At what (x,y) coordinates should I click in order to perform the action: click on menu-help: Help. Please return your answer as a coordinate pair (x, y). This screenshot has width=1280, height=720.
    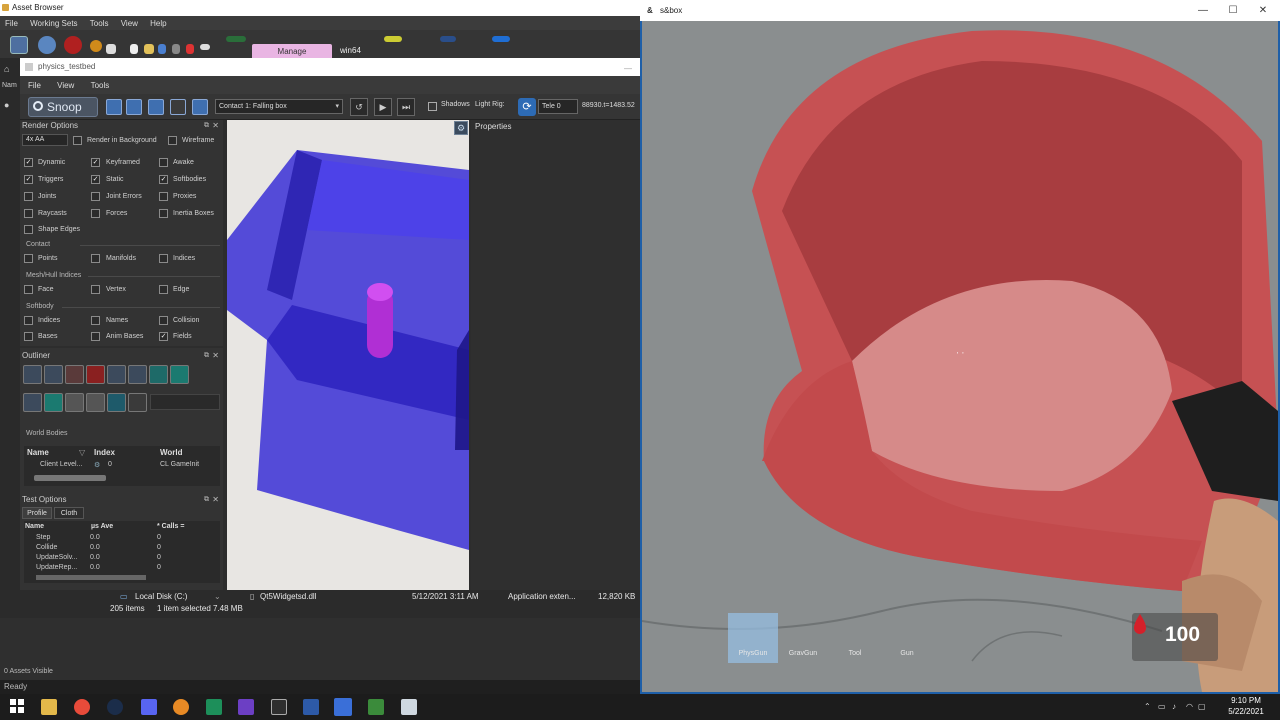
    Looking at the image, I should click on (158, 22).